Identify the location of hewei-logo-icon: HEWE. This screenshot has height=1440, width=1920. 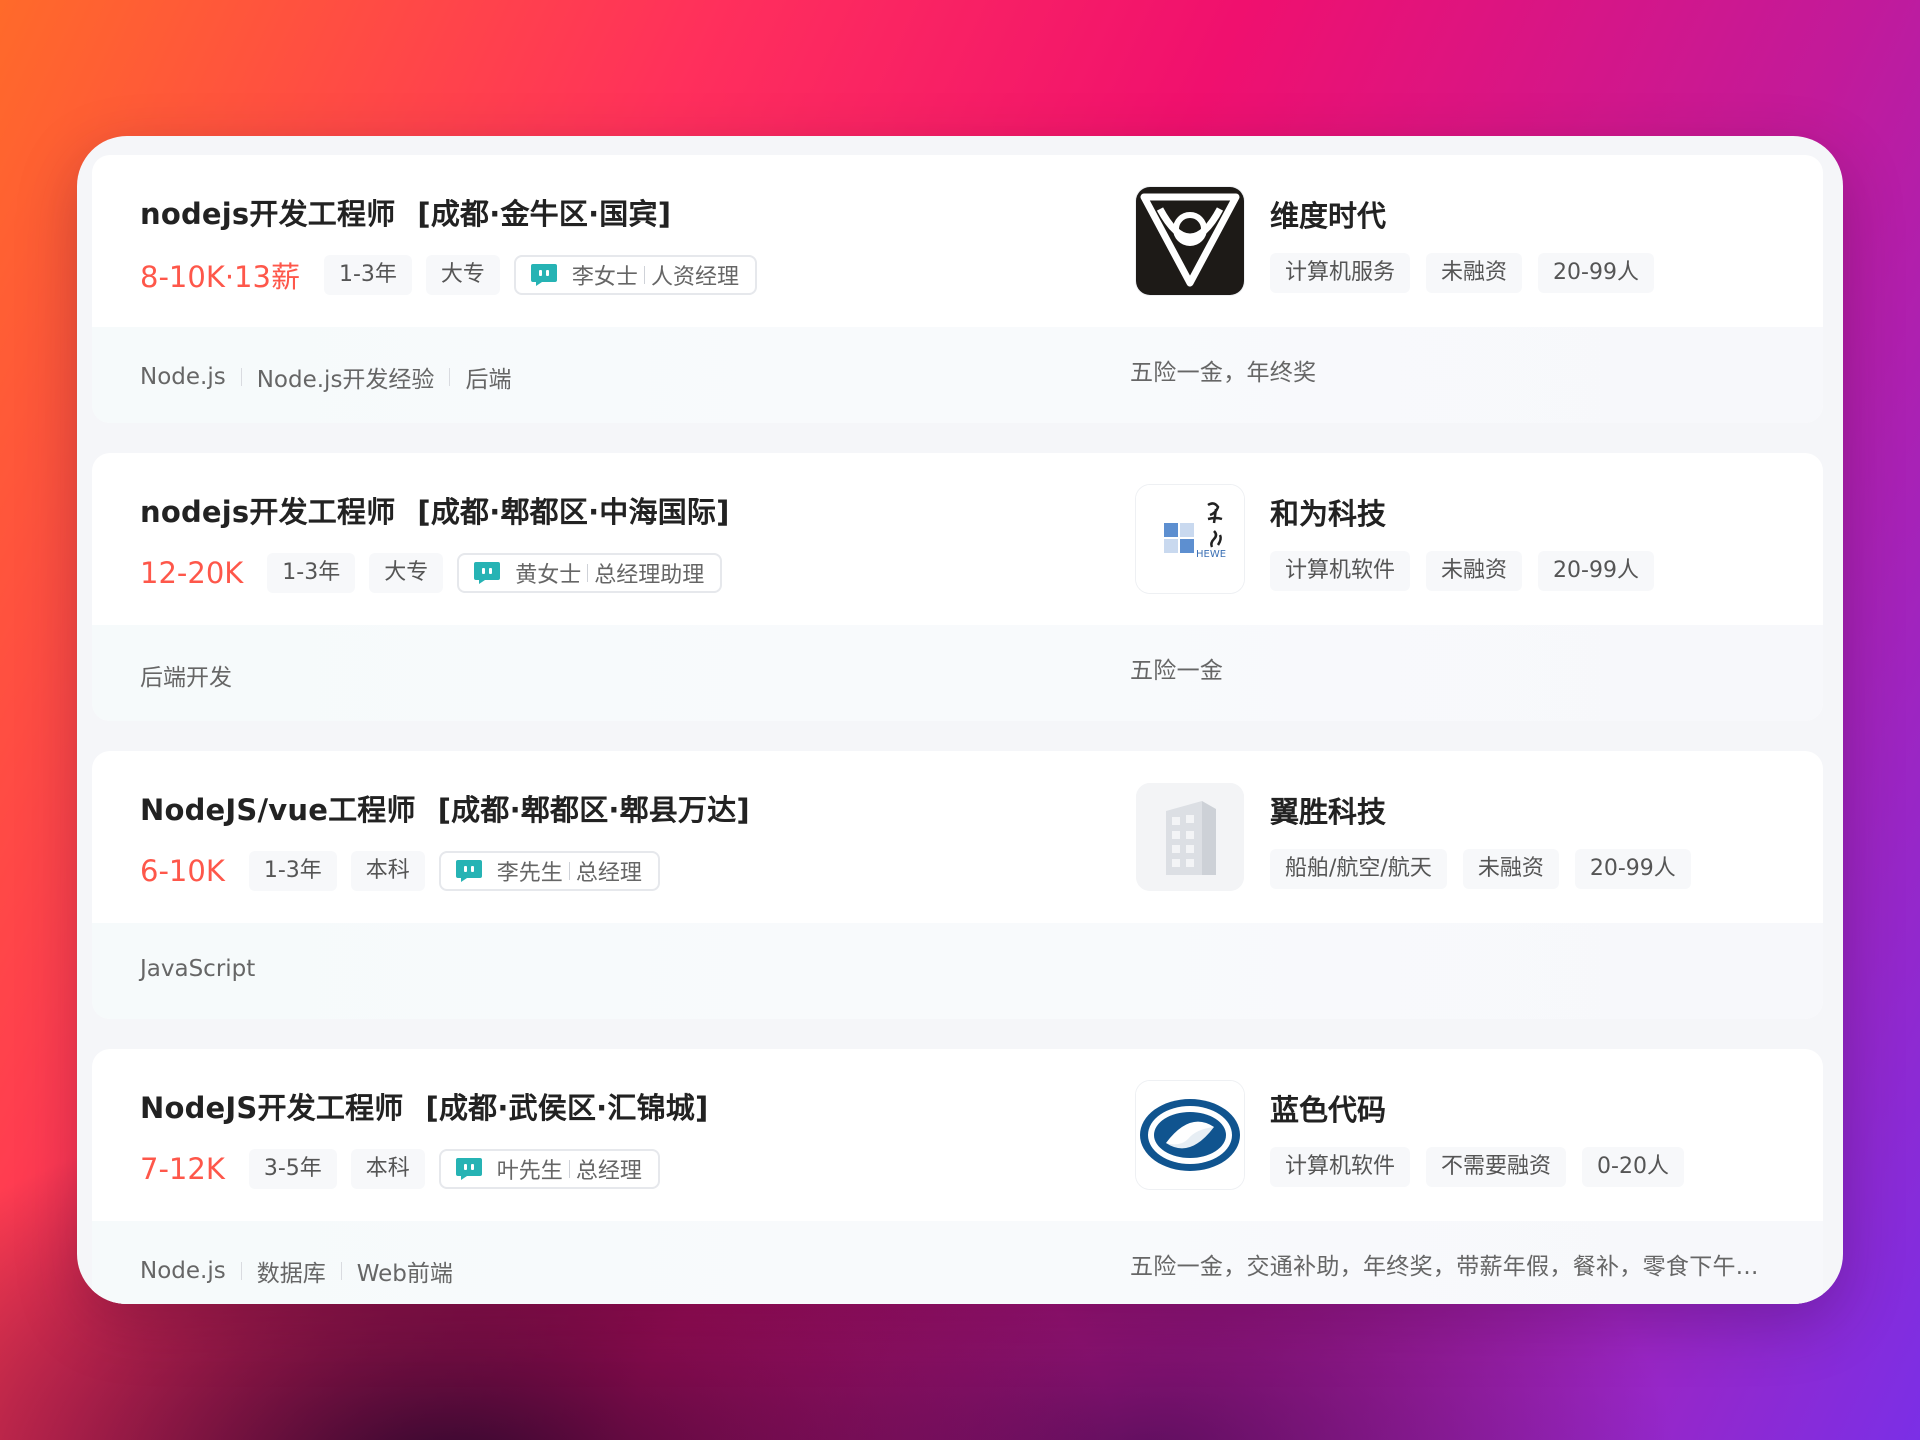
(1190, 539).